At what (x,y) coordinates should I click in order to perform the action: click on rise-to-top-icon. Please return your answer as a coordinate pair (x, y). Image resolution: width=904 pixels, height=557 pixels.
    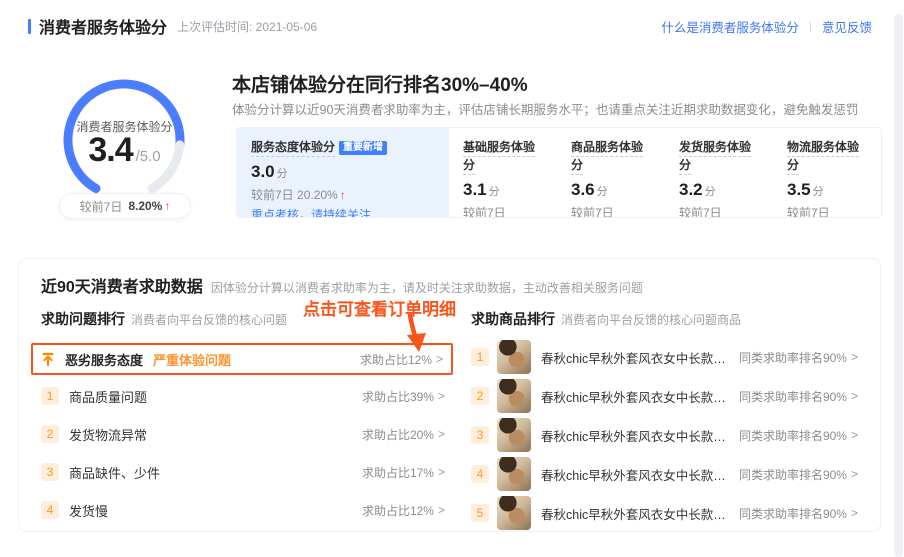
    Looking at the image, I should click on (48, 359).